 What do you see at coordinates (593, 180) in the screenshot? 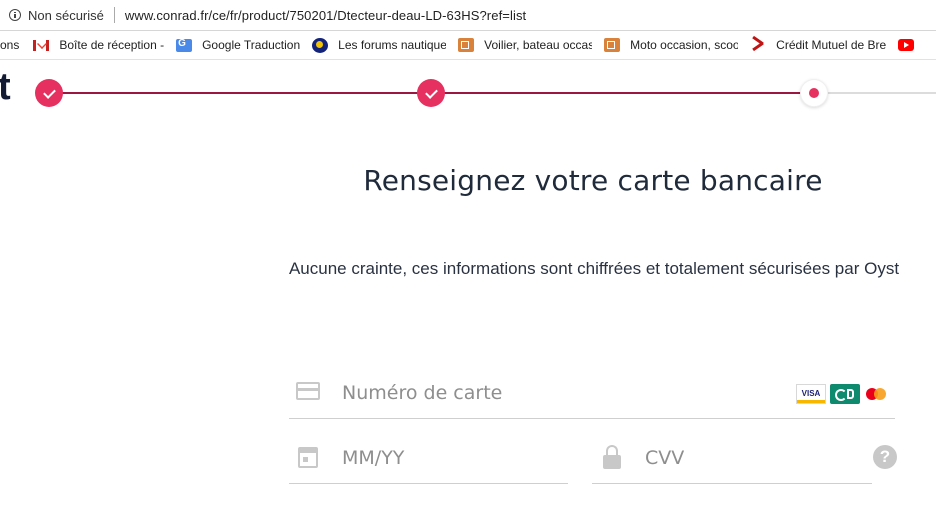
I see `page-title: Renseignez votre carte bancaire` at bounding box center [593, 180].